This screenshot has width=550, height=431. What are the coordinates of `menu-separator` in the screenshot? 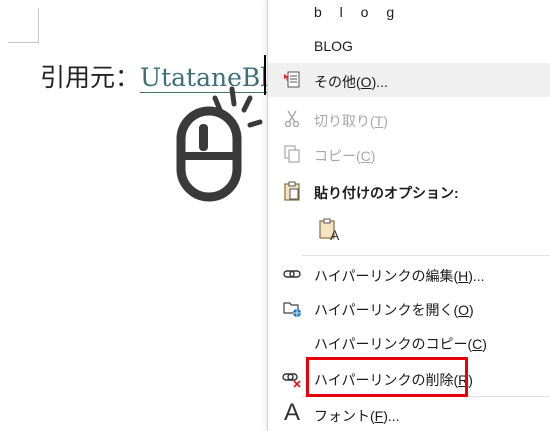 It's located at (426, 255).